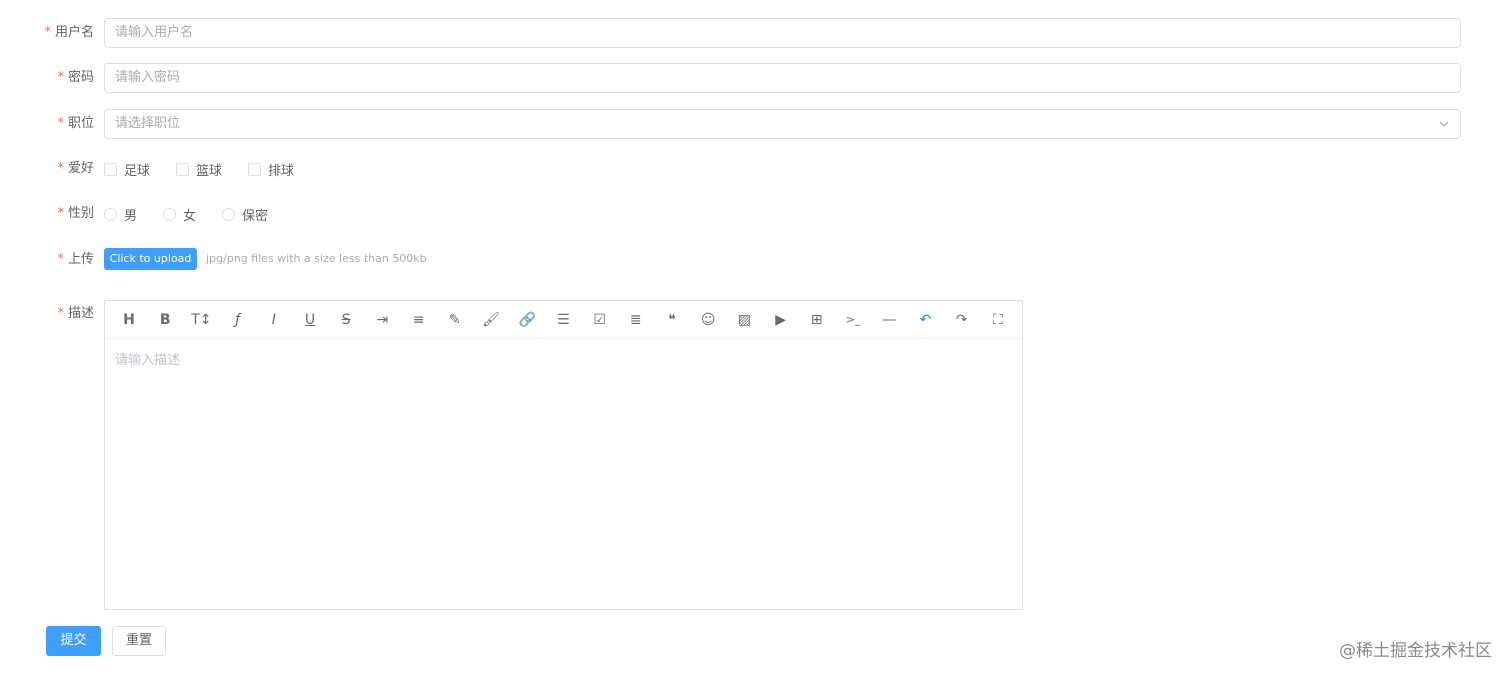 This screenshot has width=1512, height=679. What do you see at coordinates (131, 216) in the screenshot?
I see `radio-label: 男` at bounding box center [131, 216].